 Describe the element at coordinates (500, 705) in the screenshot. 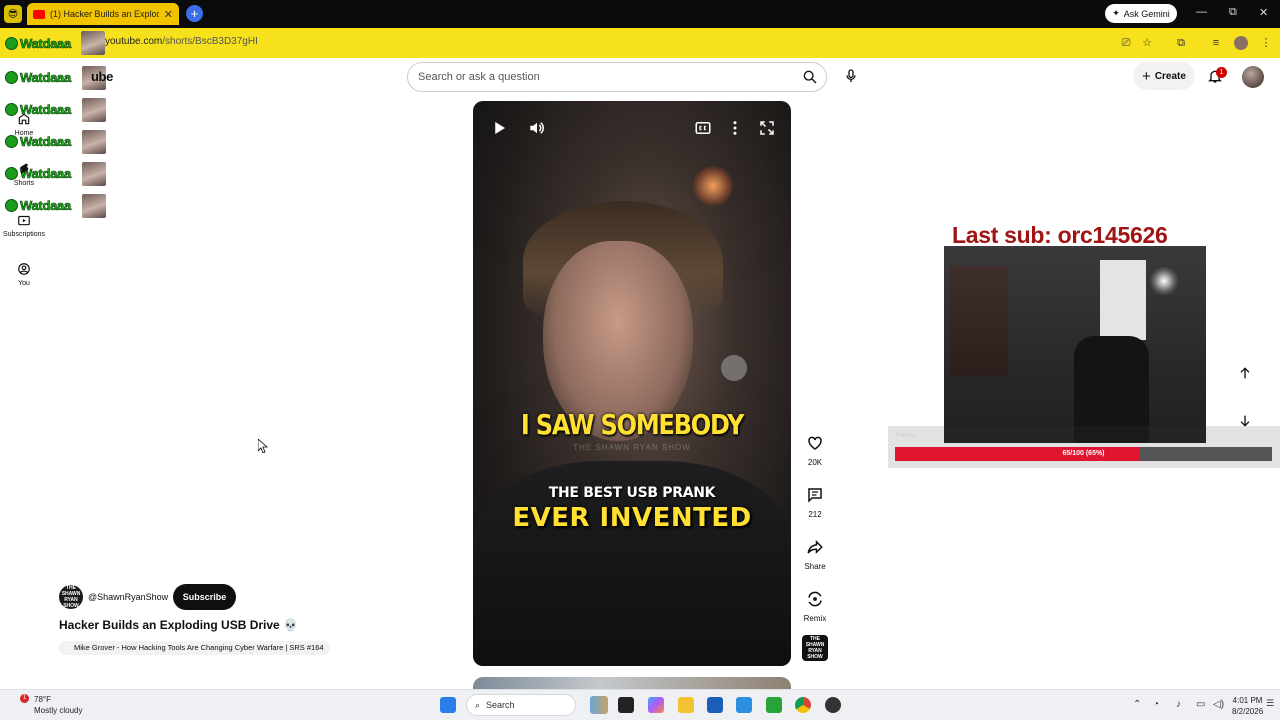

I see `taskbar-search-label: Search` at that location.